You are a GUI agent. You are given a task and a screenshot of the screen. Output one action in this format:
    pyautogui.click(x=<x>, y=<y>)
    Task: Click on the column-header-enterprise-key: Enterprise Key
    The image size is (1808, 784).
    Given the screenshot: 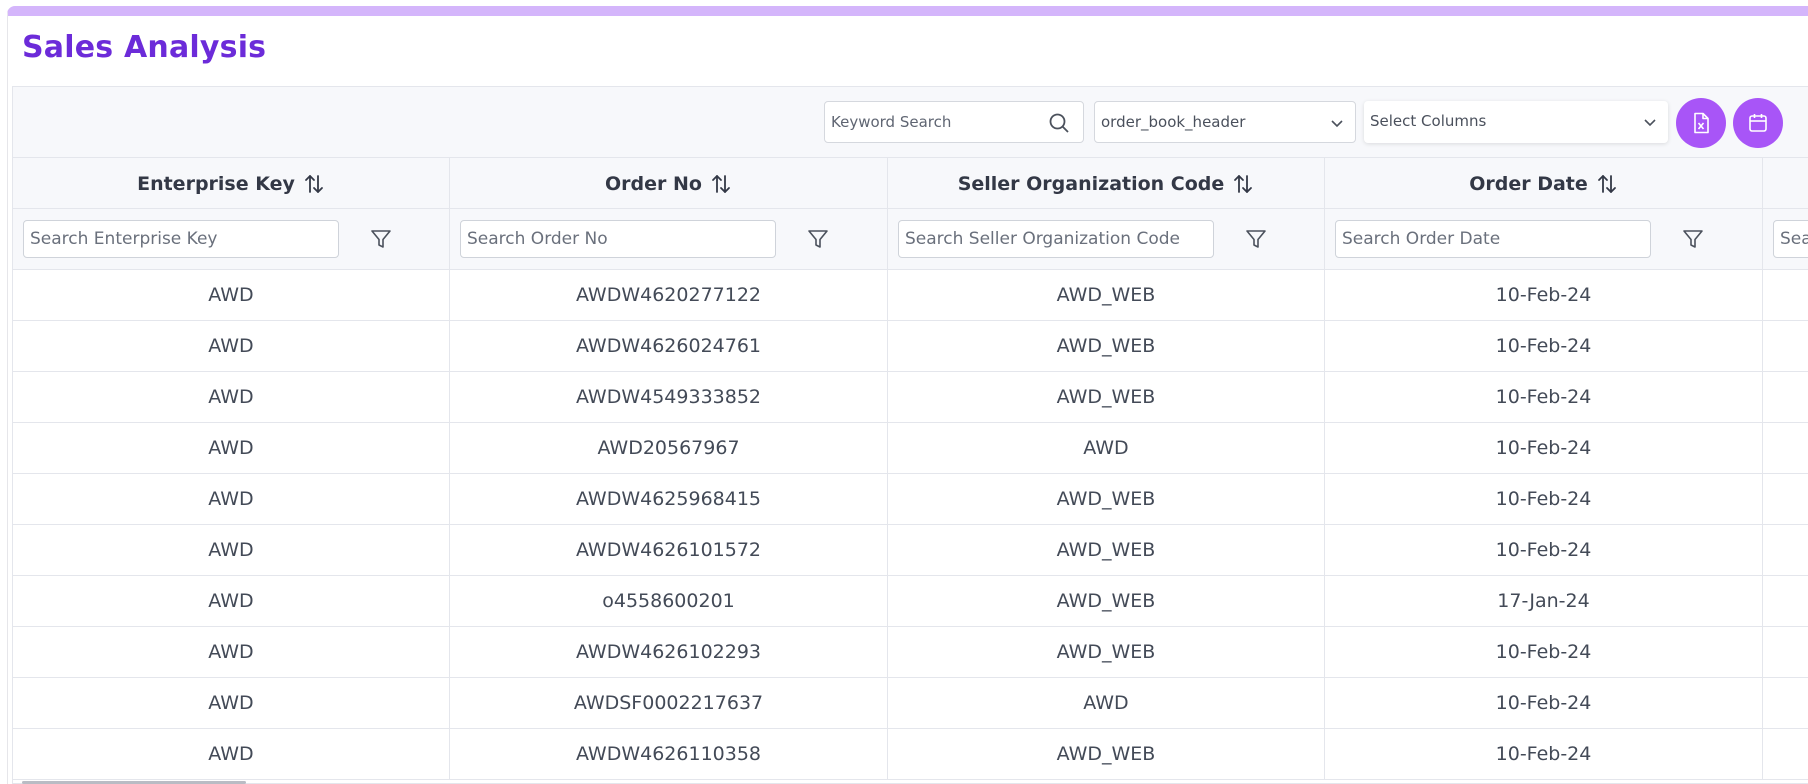 What is the action you would take?
    pyautogui.click(x=231, y=183)
    